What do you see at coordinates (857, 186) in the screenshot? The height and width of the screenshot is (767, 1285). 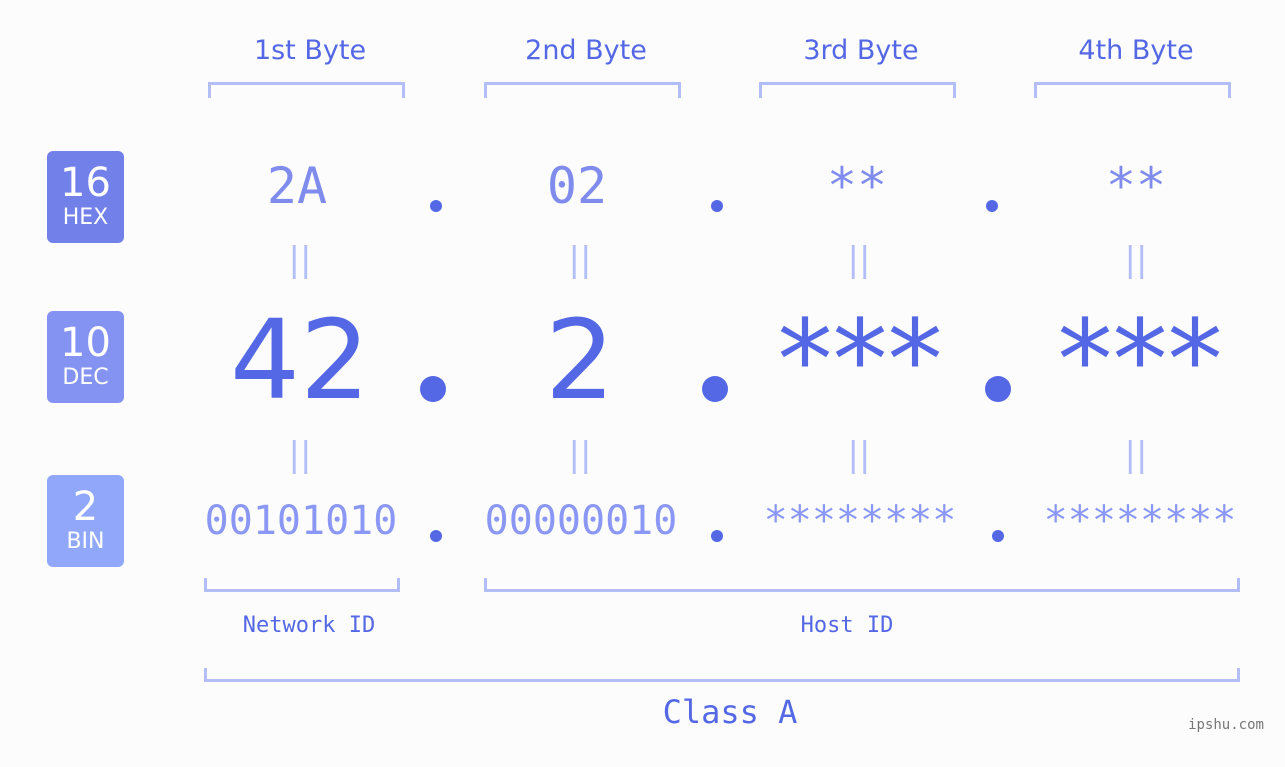 I see `hex-byte-3: **` at bounding box center [857, 186].